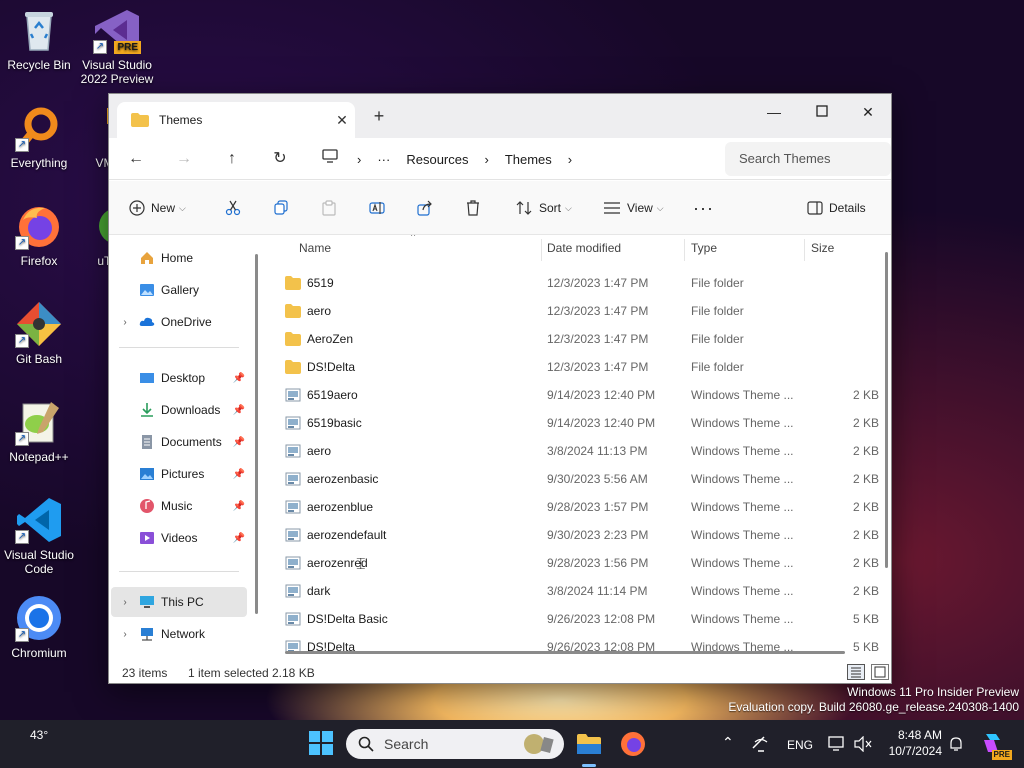 The height and width of the screenshot is (768, 1024). Describe the element at coordinates (184, 159) in the screenshot. I see `forward-button: →` at that location.